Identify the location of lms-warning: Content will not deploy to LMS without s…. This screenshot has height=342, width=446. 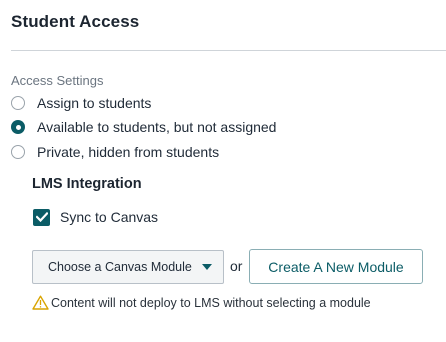
(201, 302).